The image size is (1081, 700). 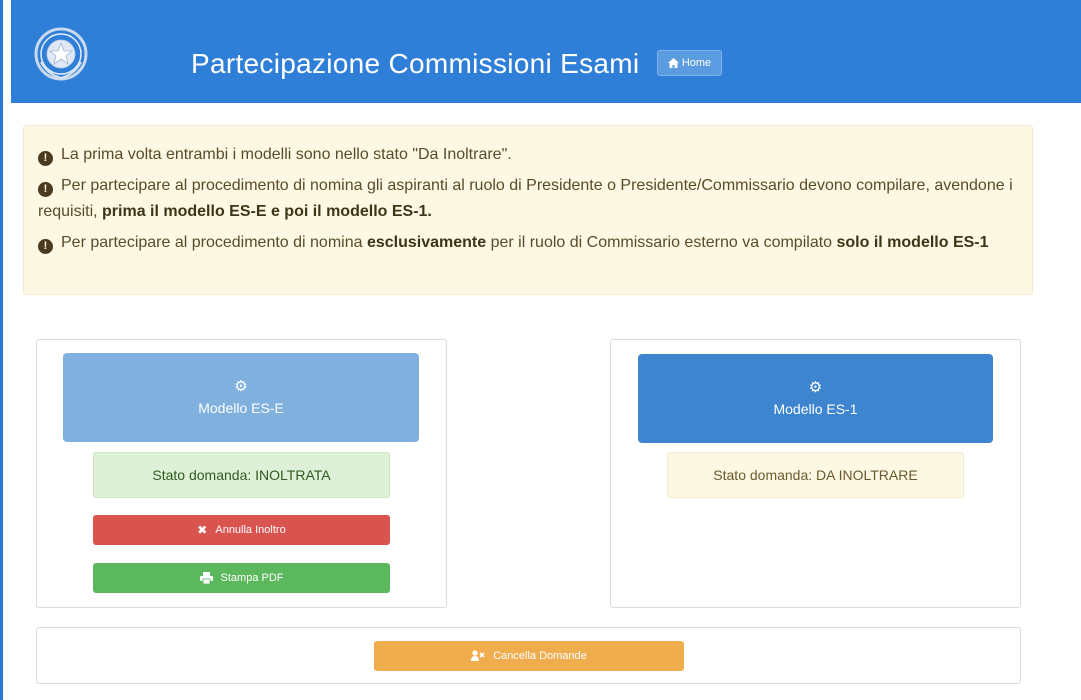 I want to click on footer-panel: Cancella Domande, so click(x=528, y=655).